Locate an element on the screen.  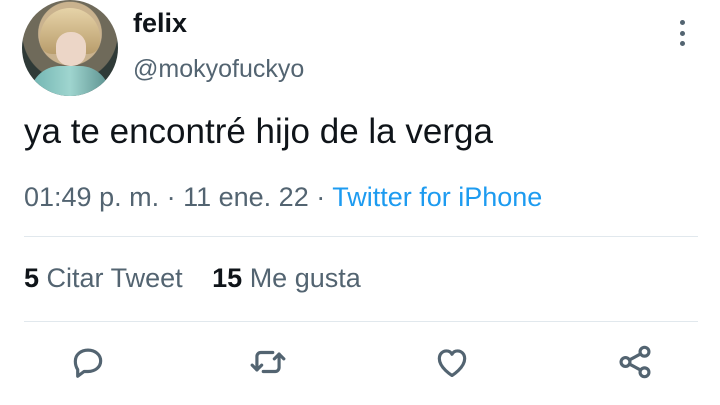
retweet-button is located at coordinates (268, 362).